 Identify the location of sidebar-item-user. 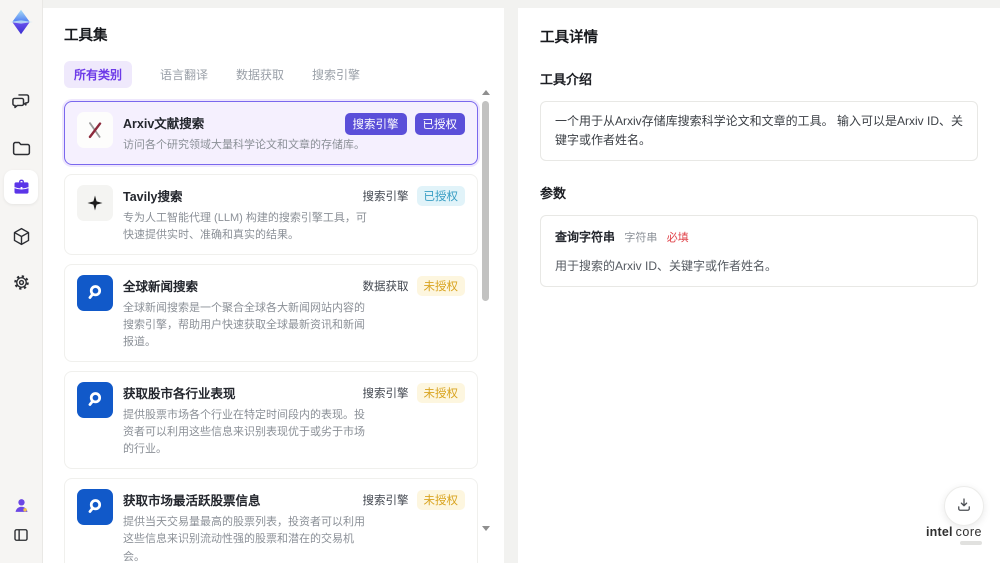
(21, 505).